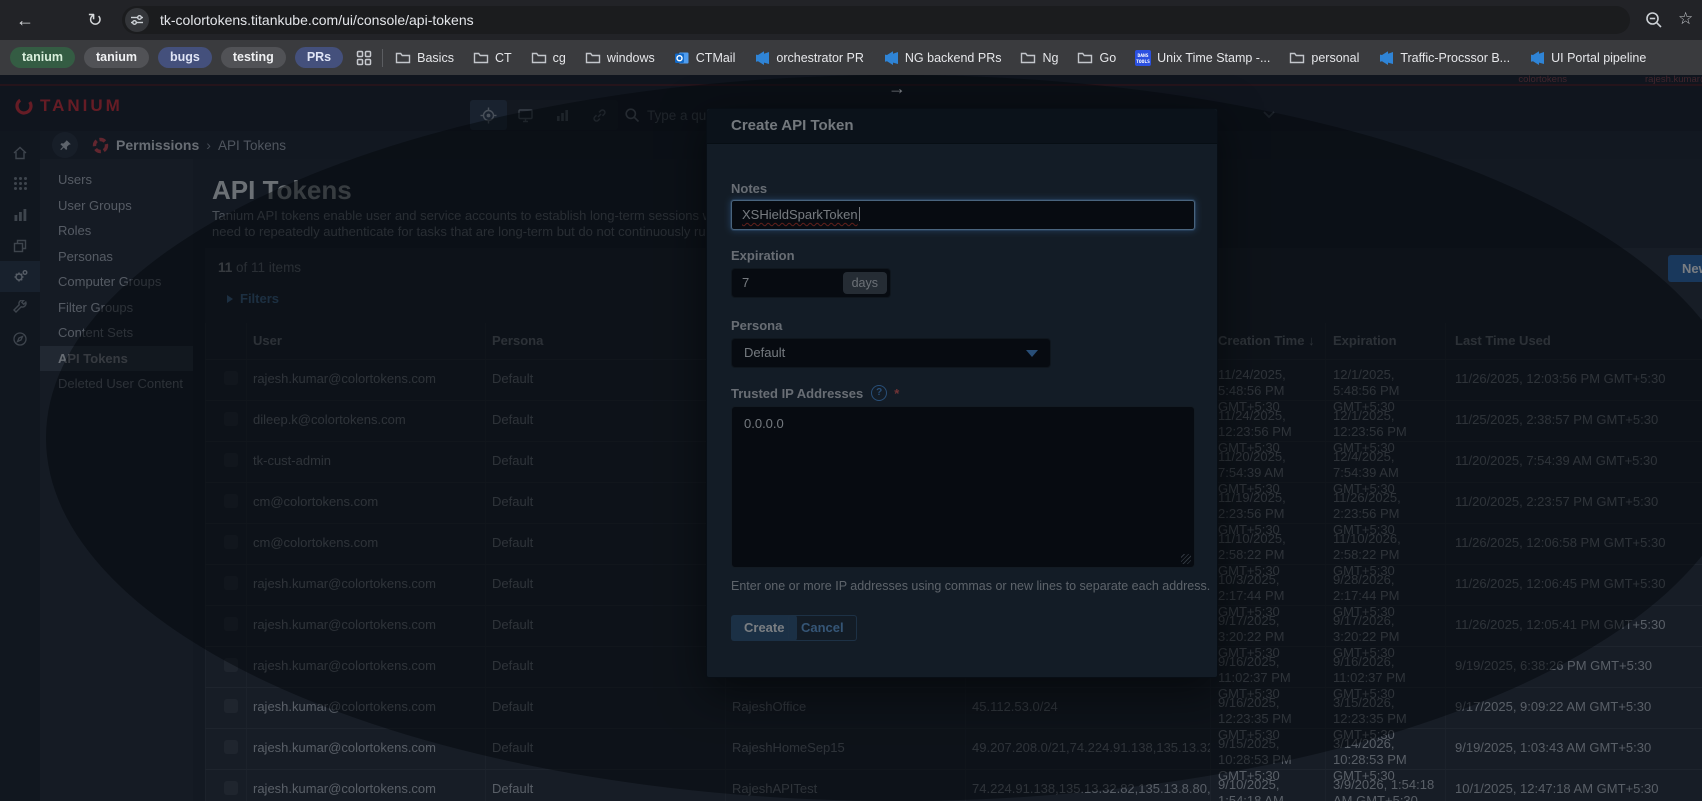 The image size is (1702, 801). I want to click on bookmark-item: windows, so click(620, 58).